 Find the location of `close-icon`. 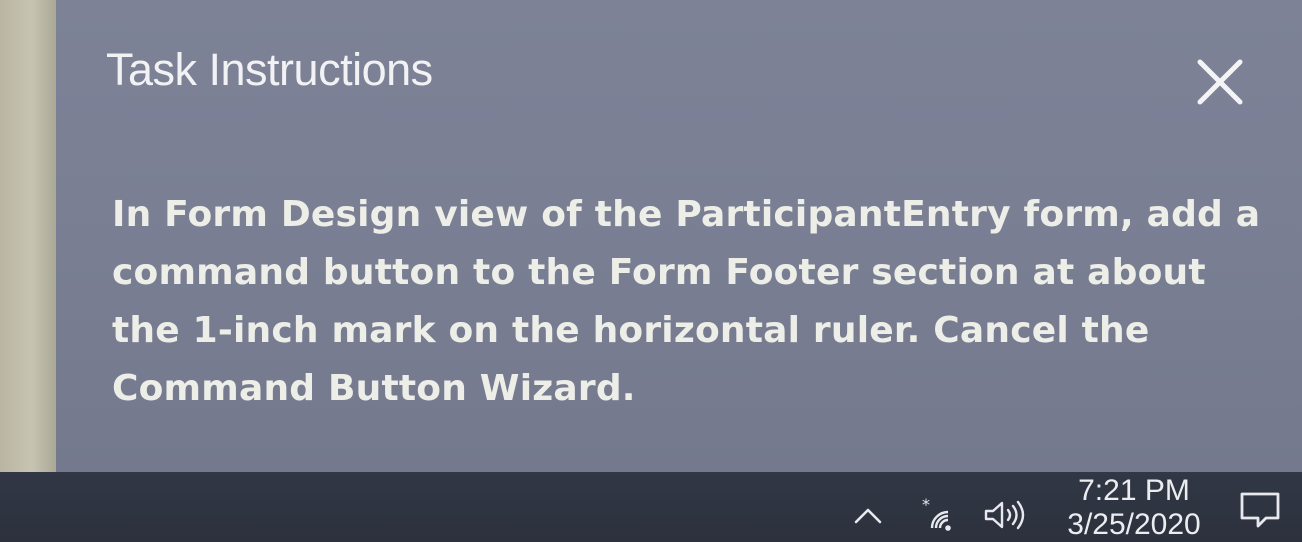

close-icon is located at coordinates (1220, 82).